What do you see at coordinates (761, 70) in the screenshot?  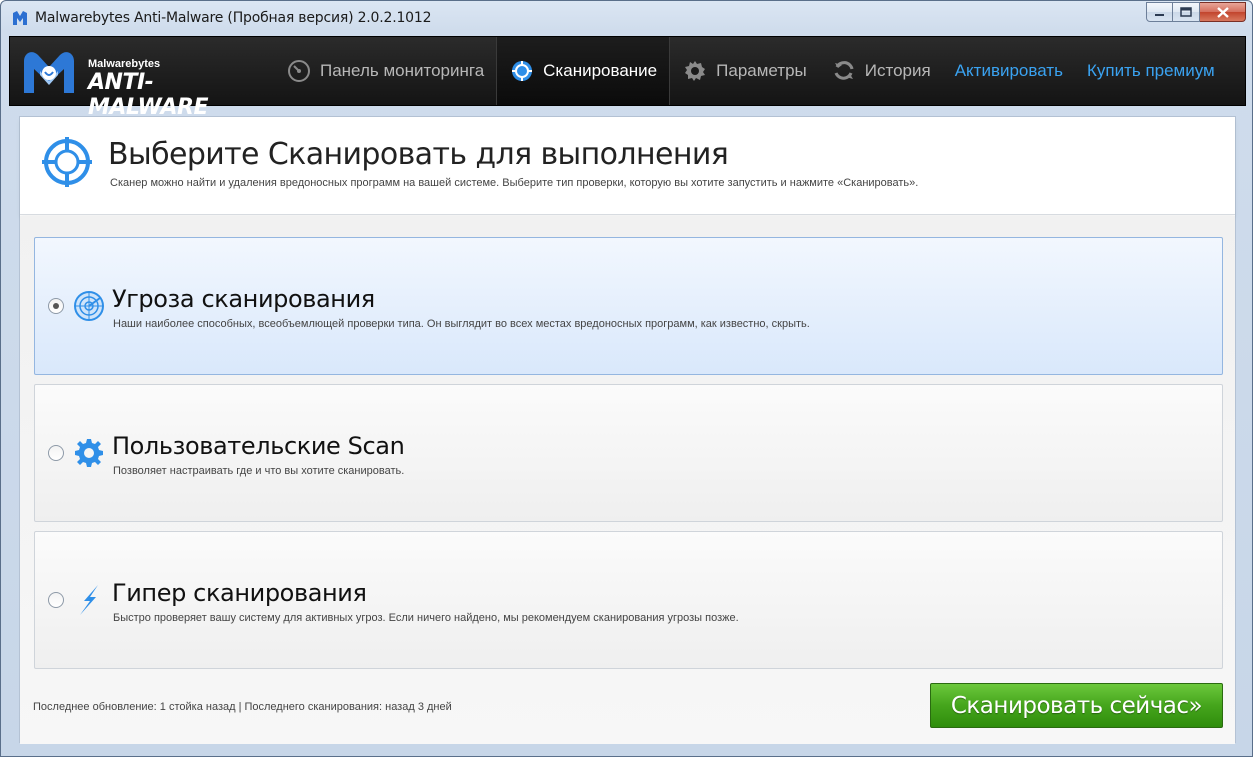 I see `nav-settings-label: Параметры` at bounding box center [761, 70].